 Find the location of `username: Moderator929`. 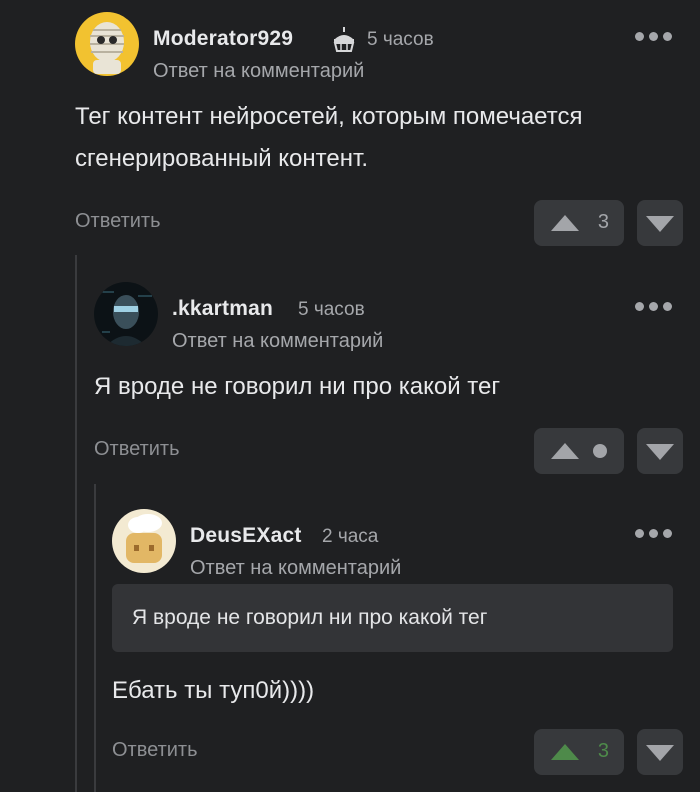

username: Moderator929 is located at coordinates (223, 39).